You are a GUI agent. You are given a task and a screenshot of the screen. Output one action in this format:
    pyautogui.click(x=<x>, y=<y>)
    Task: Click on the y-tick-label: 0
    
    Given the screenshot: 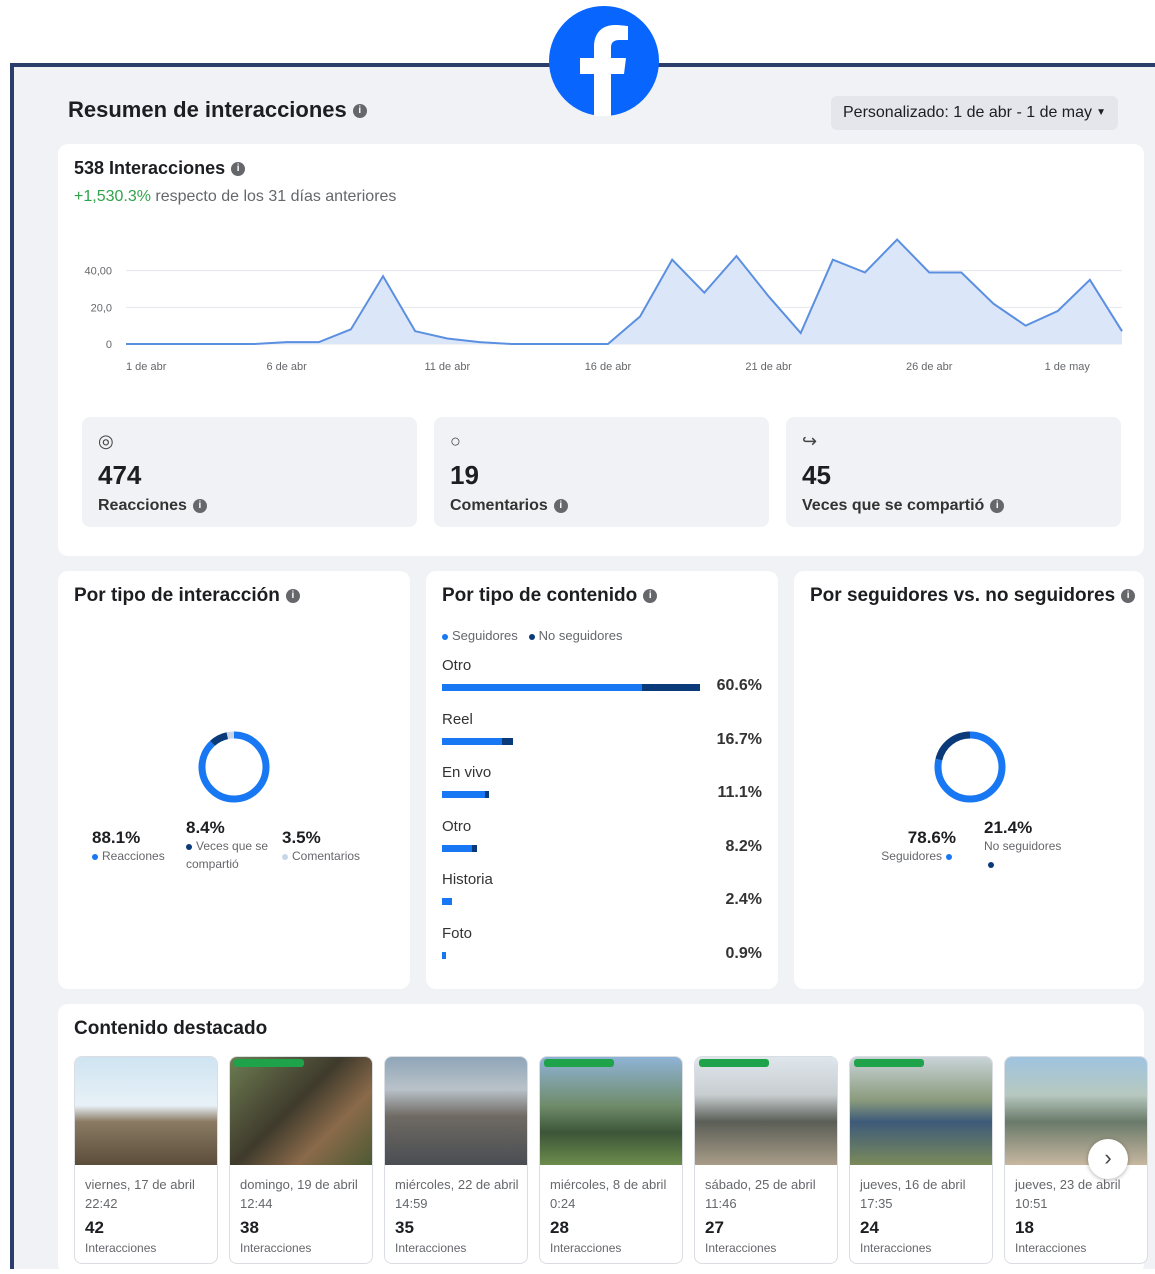 What is the action you would take?
    pyautogui.click(x=109, y=345)
    